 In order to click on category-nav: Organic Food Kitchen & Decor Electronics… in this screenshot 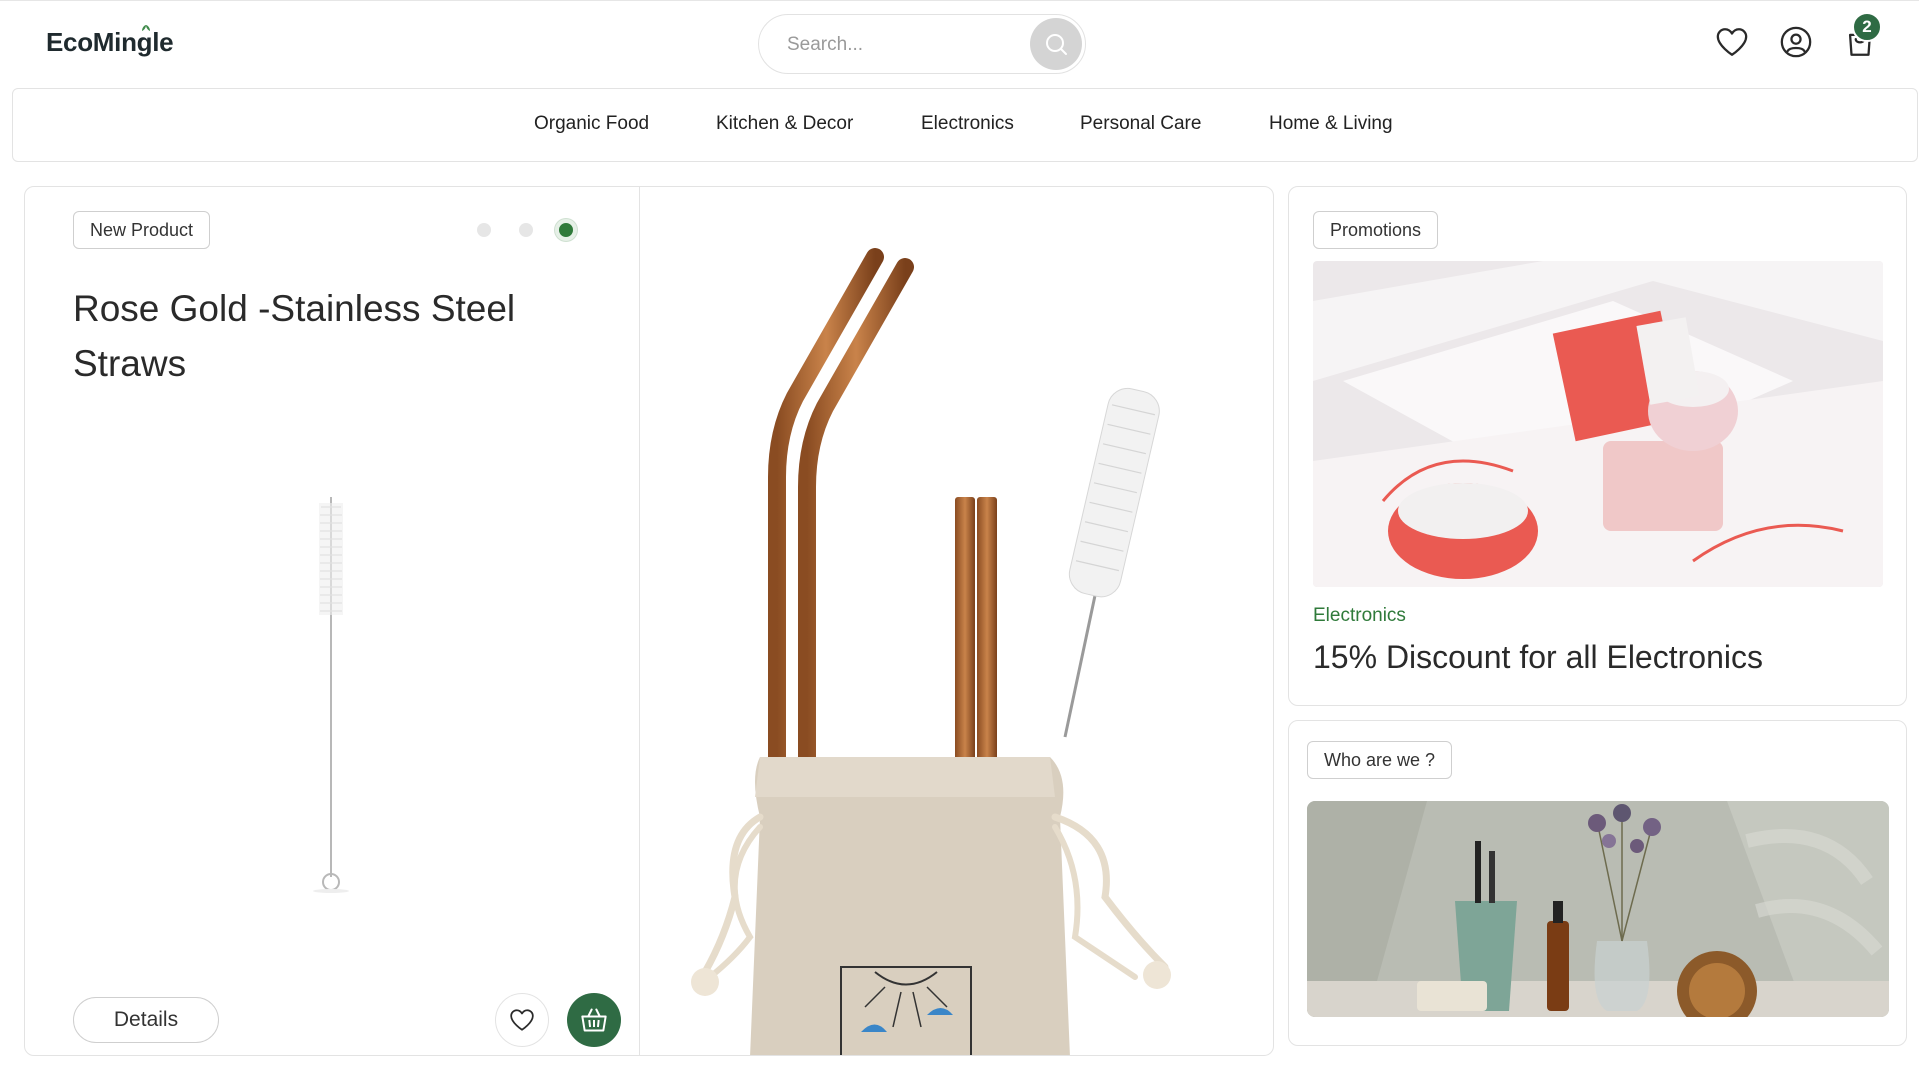, I will do `click(965, 125)`.